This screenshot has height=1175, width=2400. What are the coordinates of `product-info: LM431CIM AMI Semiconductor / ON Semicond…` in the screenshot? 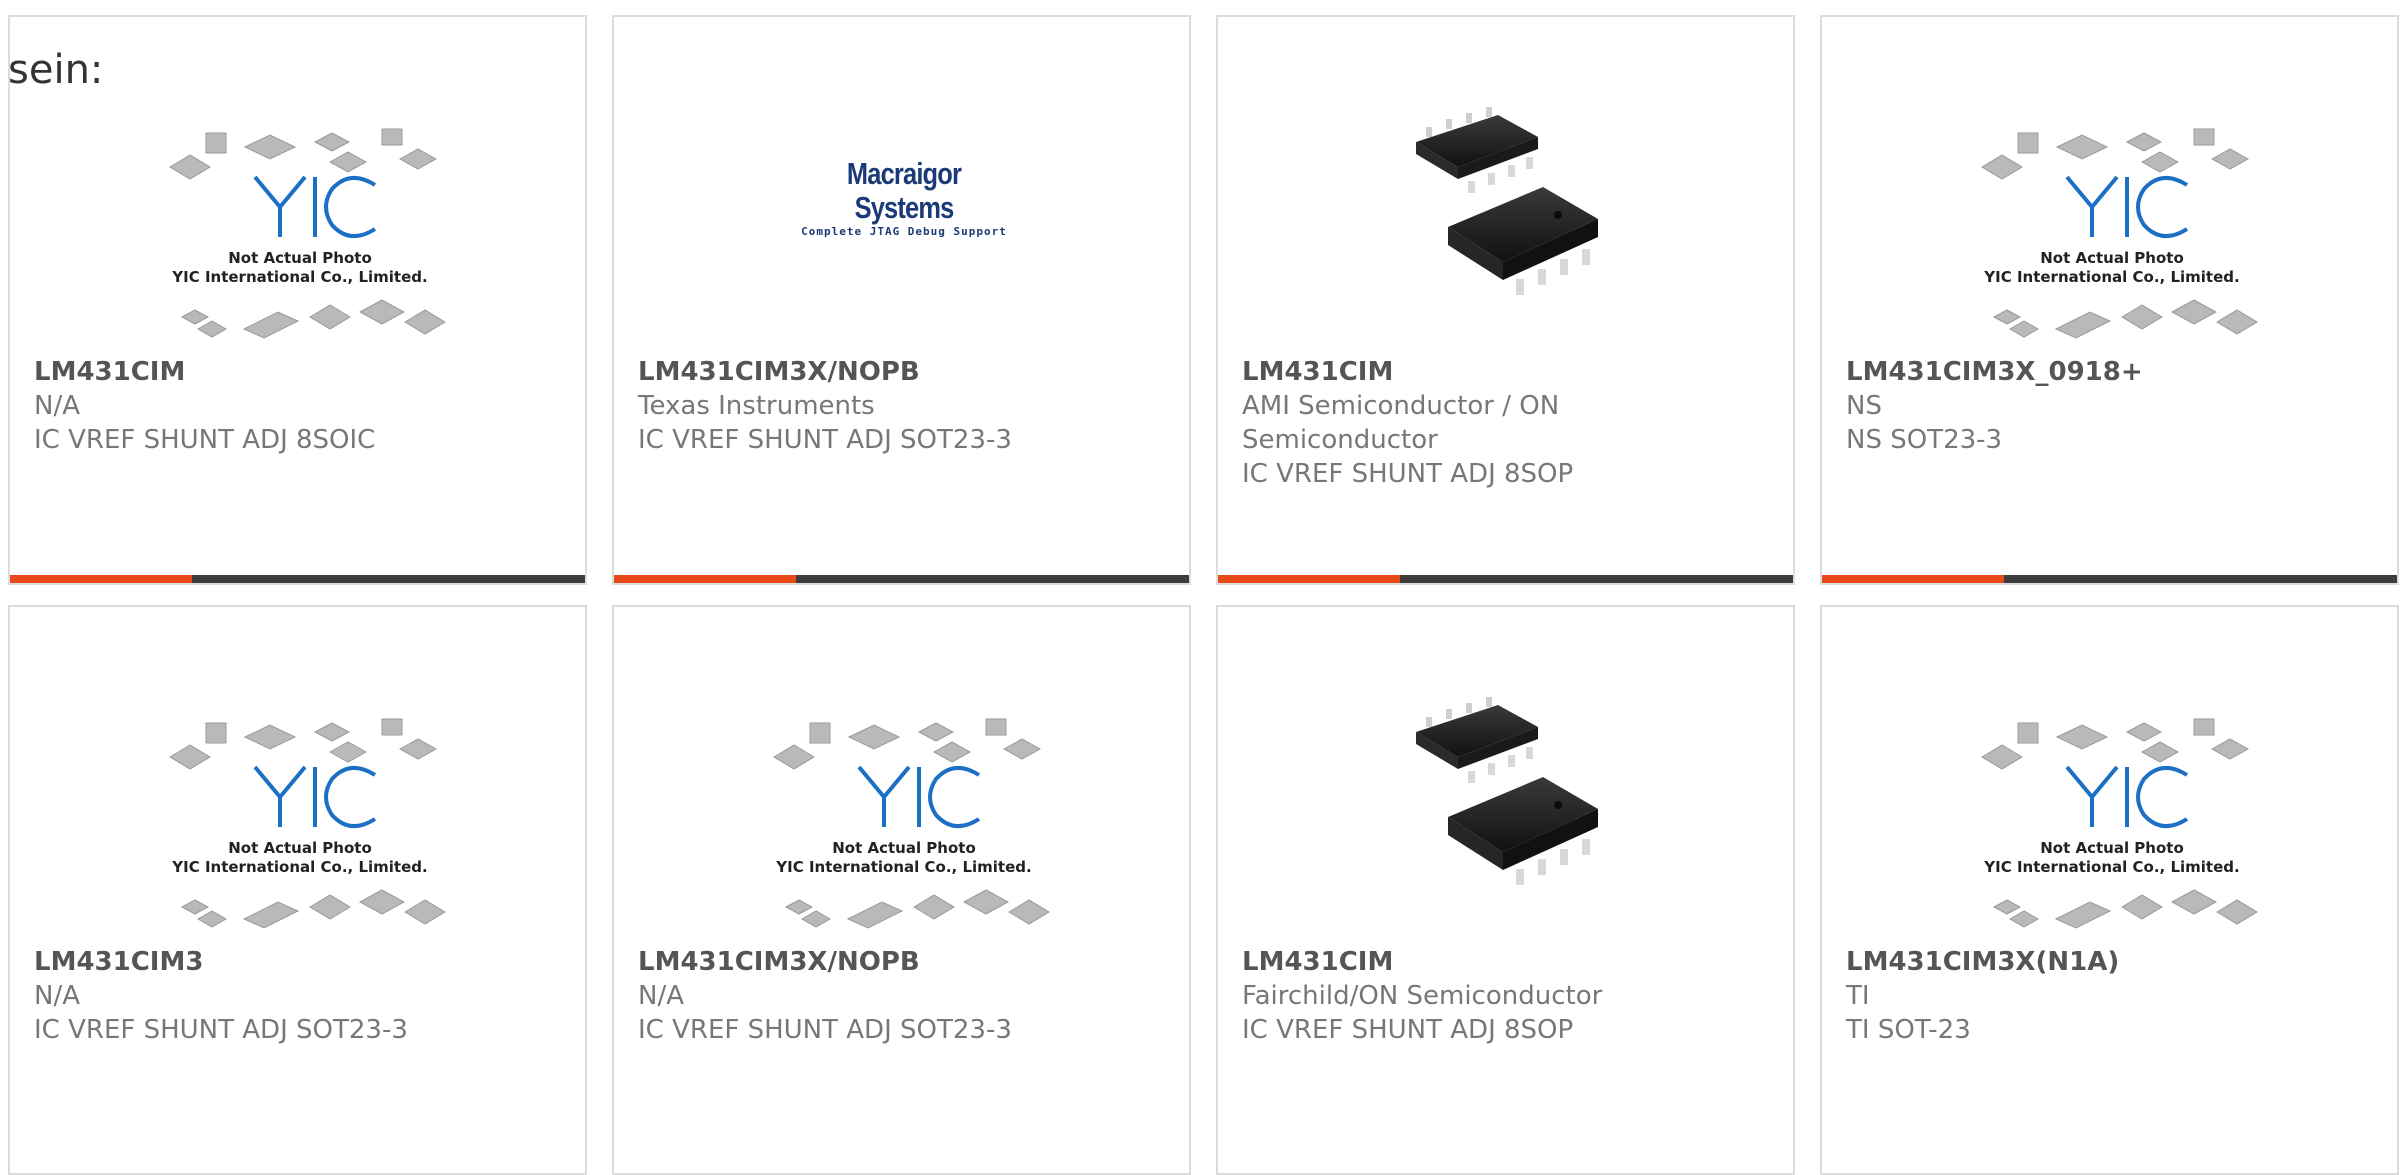 It's located at (1502, 423).